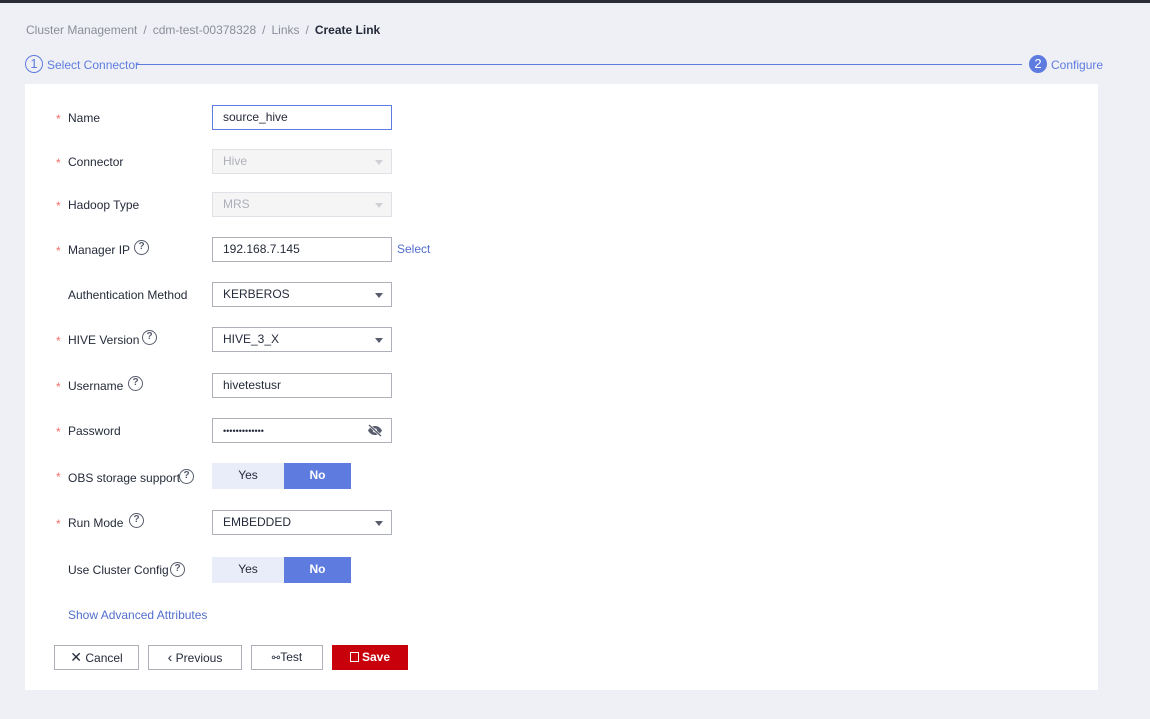 The width and height of the screenshot is (1150, 719). What do you see at coordinates (302, 204) in the screenshot?
I see `hadoop-type-select: MRS` at bounding box center [302, 204].